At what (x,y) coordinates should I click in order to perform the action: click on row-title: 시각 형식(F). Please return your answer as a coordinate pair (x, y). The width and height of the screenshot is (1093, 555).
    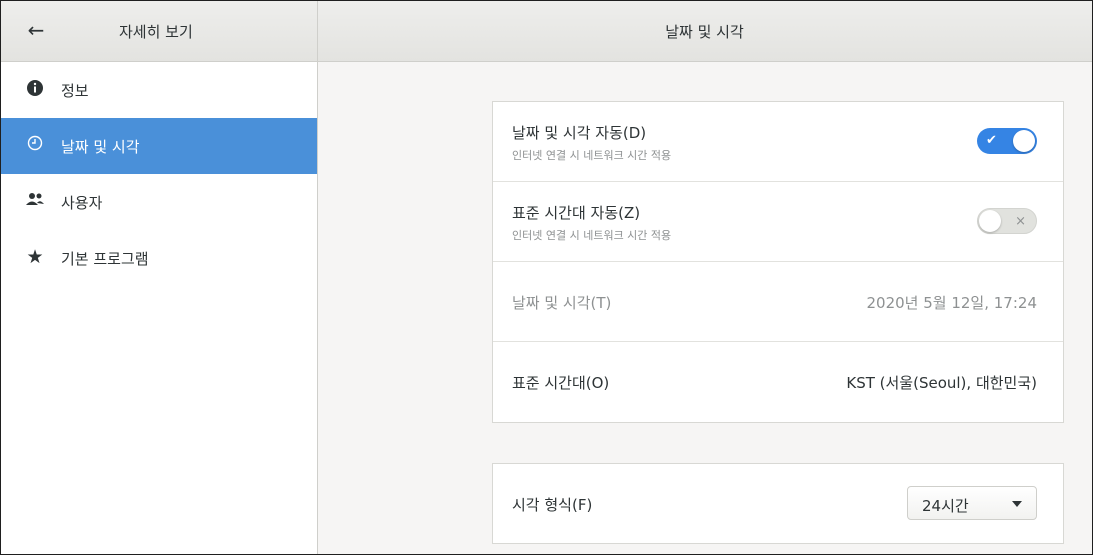
    Looking at the image, I should click on (552, 505).